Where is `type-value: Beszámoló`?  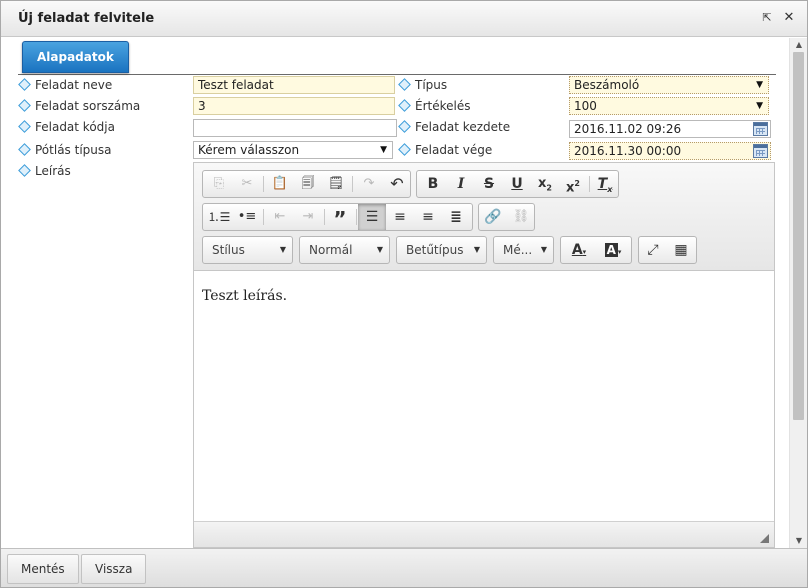
type-value: Beszámoló is located at coordinates (607, 85).